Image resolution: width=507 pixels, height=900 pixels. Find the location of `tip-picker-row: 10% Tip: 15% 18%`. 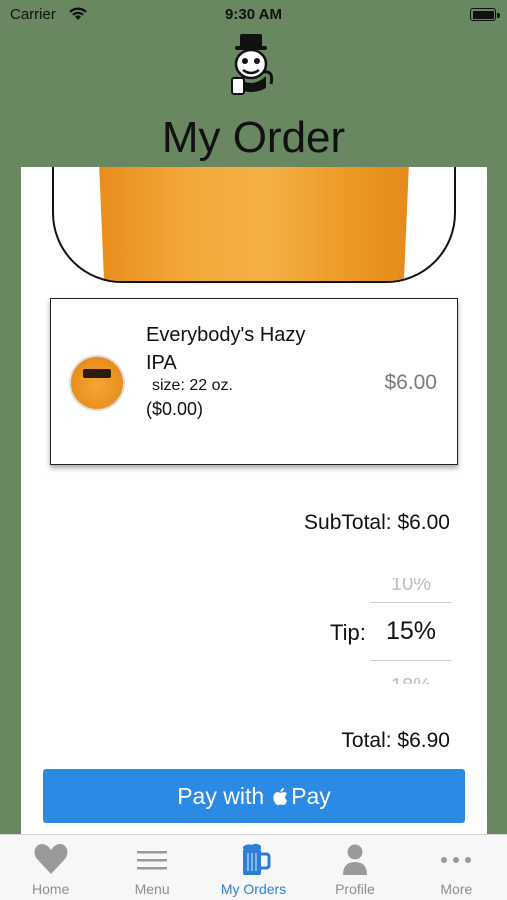

tip-picker-row: 10% Tip: 15% 18% is located at coordinates (253, 627).